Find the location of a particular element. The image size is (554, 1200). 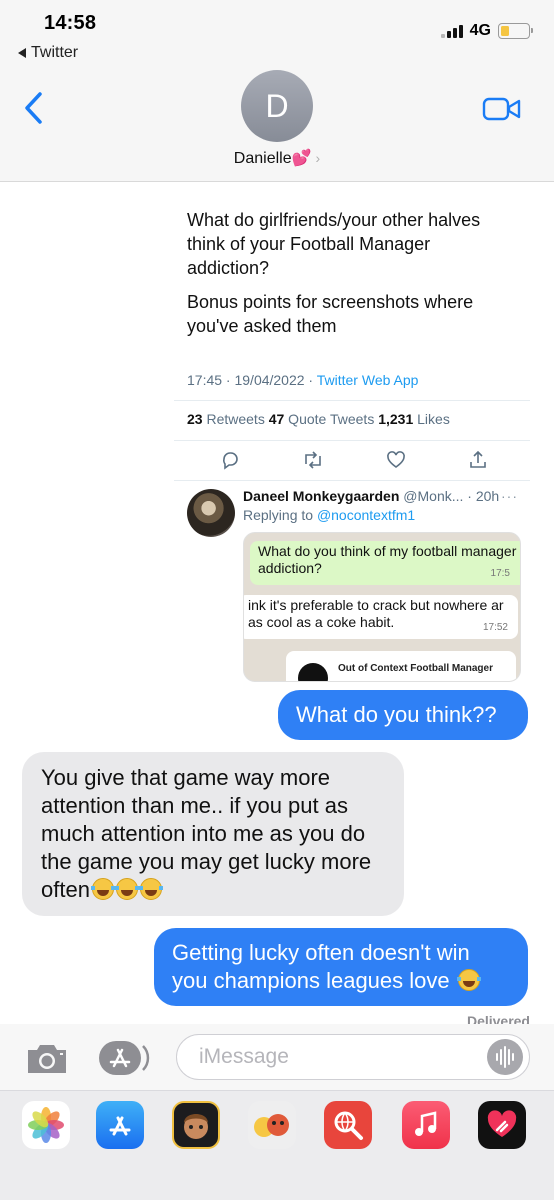

animoji-icon is located at coordinates (272, 1125).